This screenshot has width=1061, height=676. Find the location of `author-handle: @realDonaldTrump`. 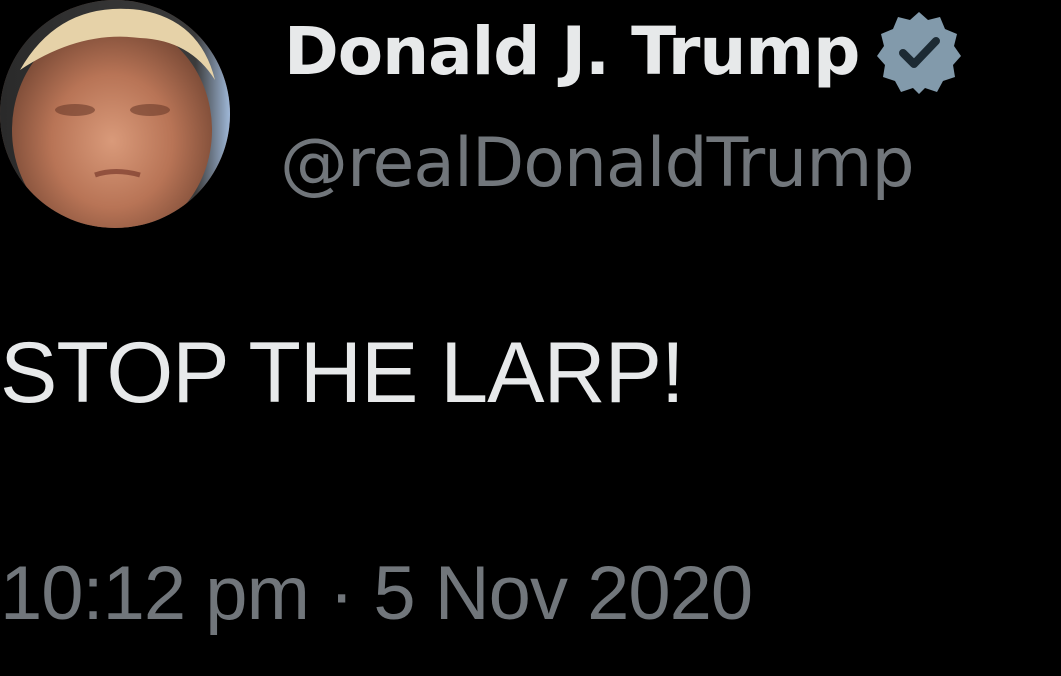

author-handle: @realDonaldTrump is located at coordinates (597, 164).